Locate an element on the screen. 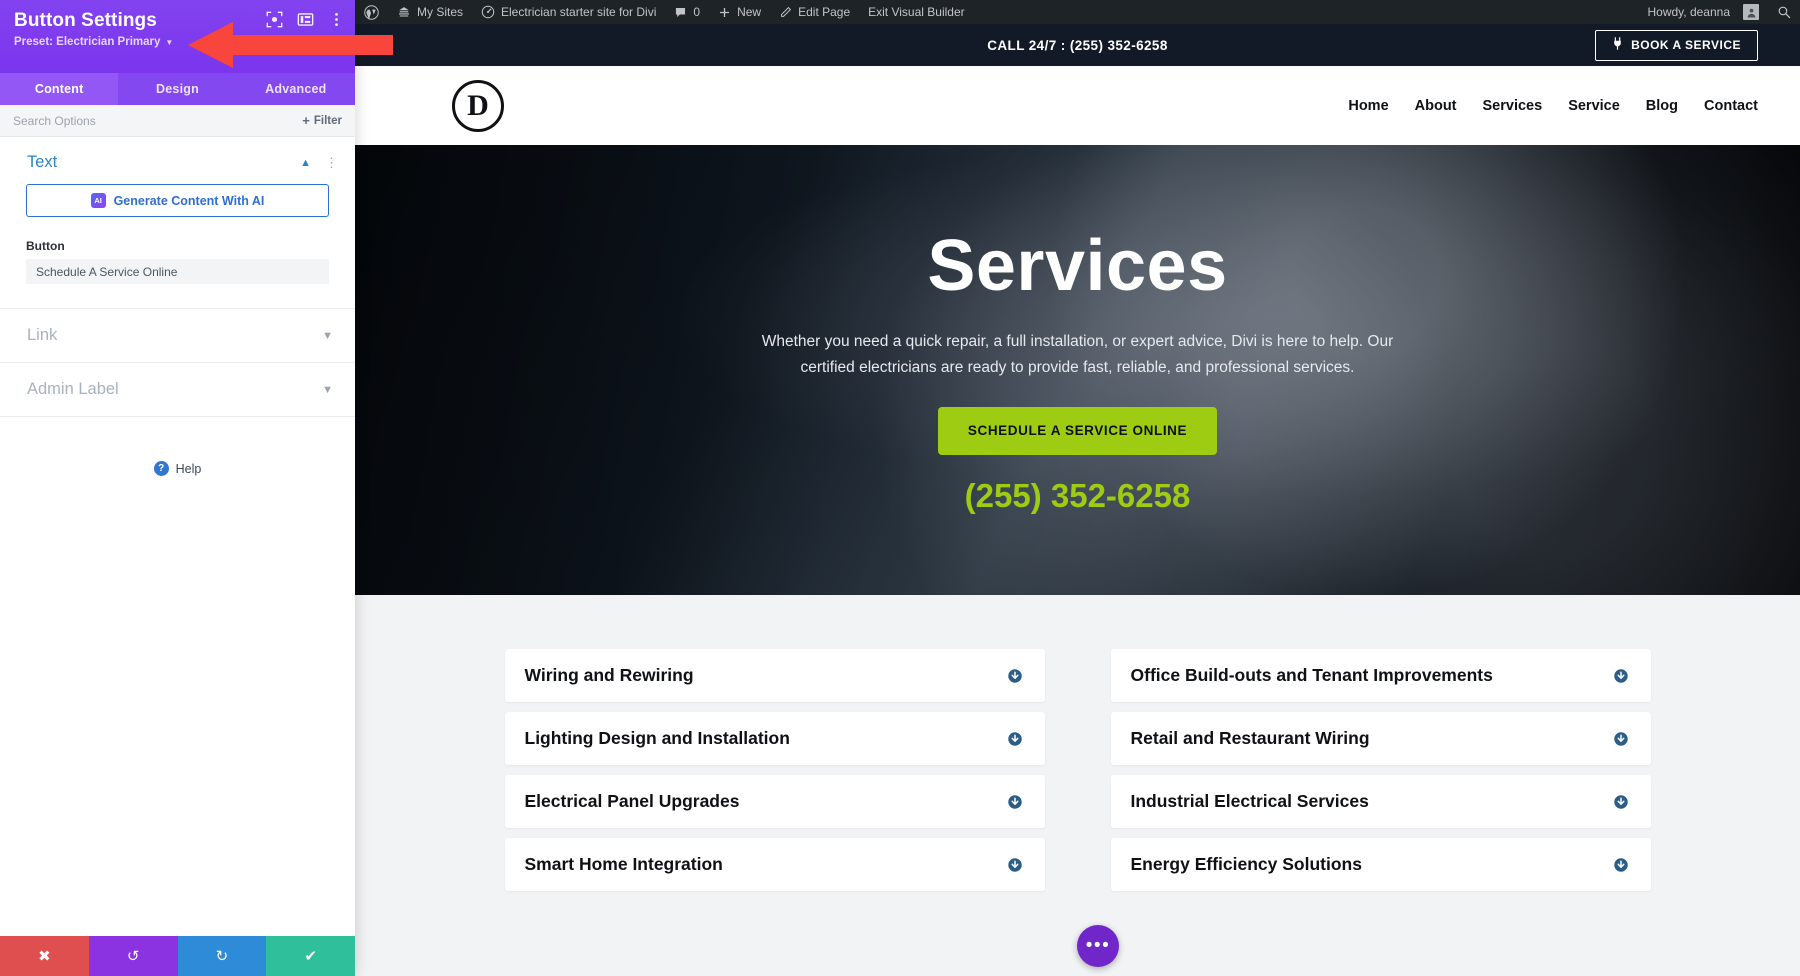  accordion-item: Energy Efficiency Solutions is located at coordinates (1380, 864).